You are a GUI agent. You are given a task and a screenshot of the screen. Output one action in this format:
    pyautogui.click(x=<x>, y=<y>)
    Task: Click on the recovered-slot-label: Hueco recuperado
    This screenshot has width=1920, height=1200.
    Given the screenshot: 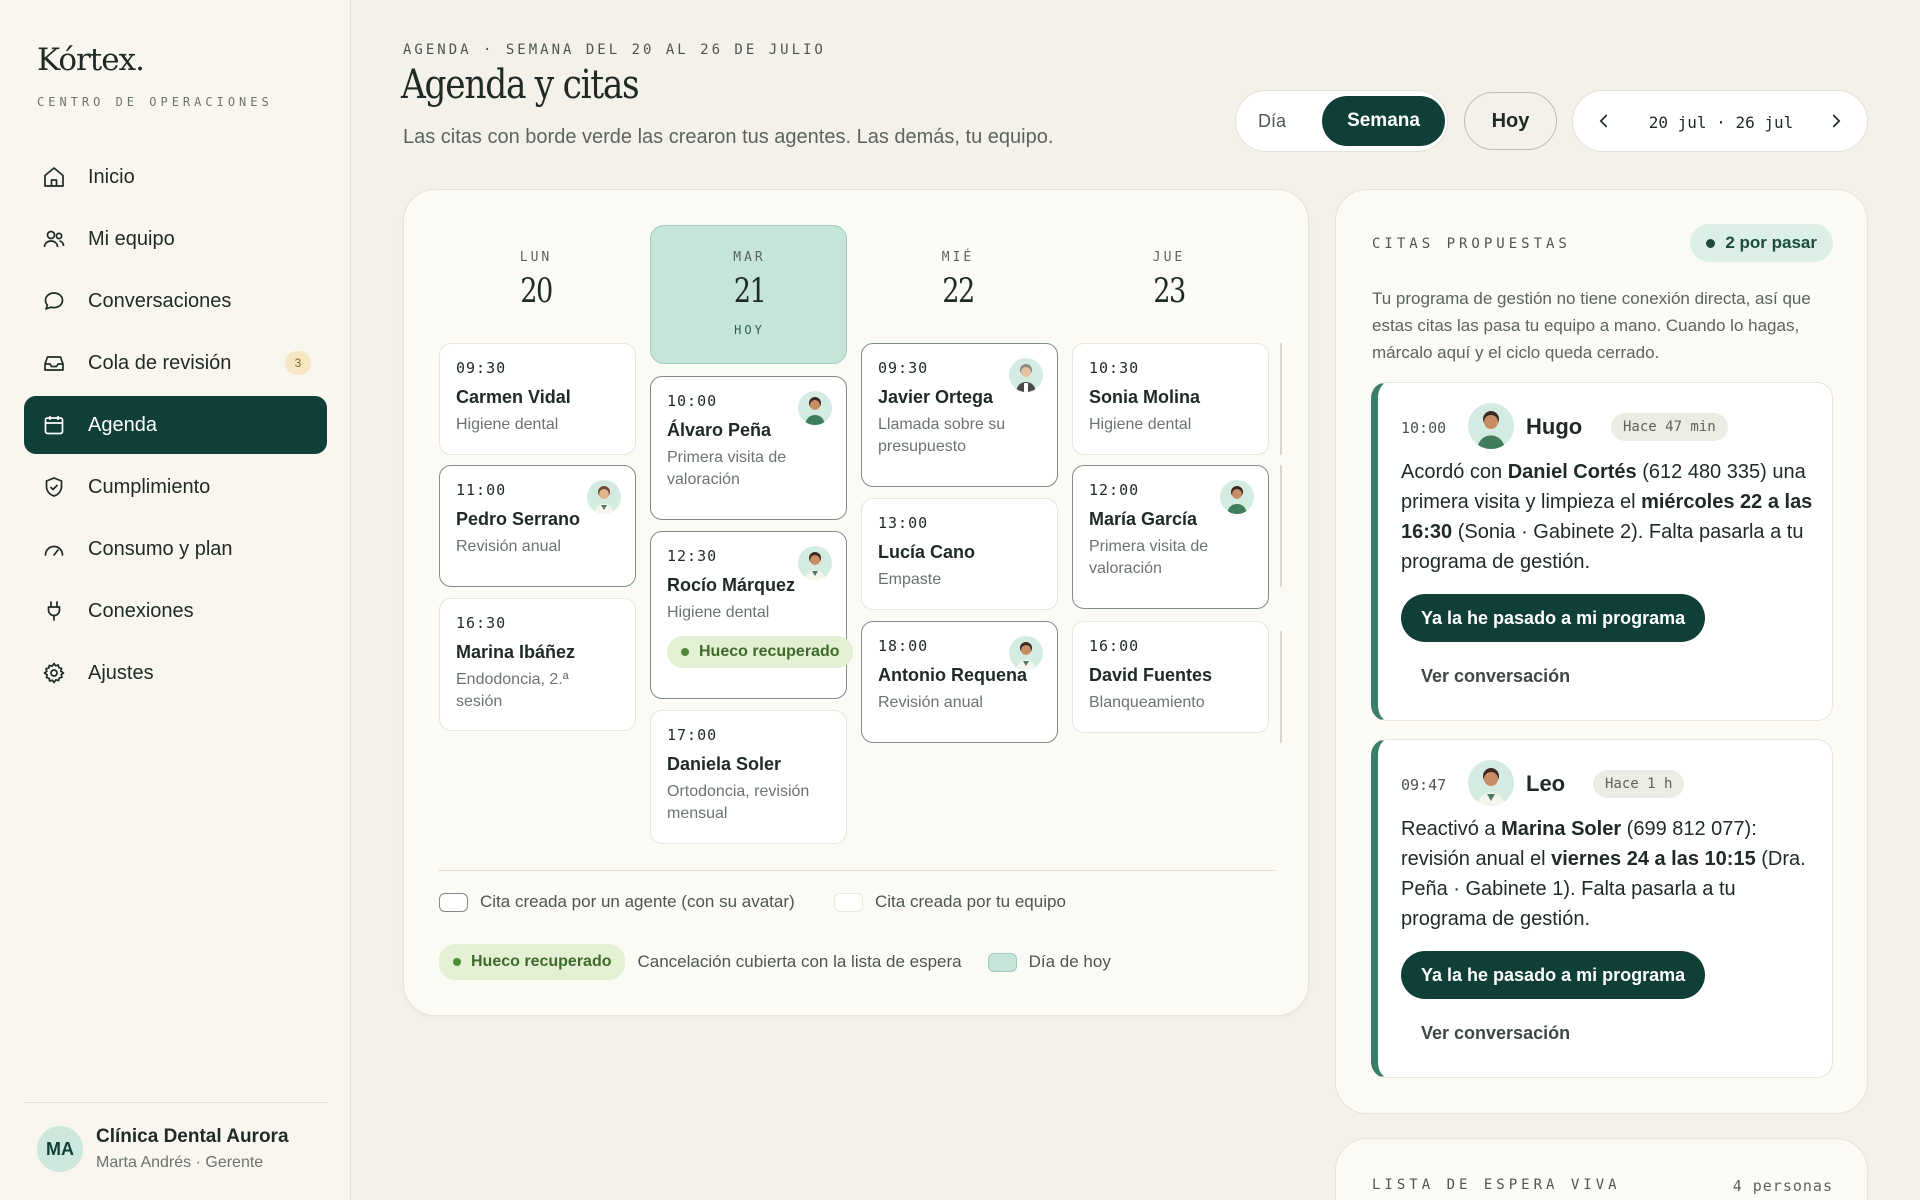 What is the action you would take?
    pyautogui.click(x=769, y=651)
    